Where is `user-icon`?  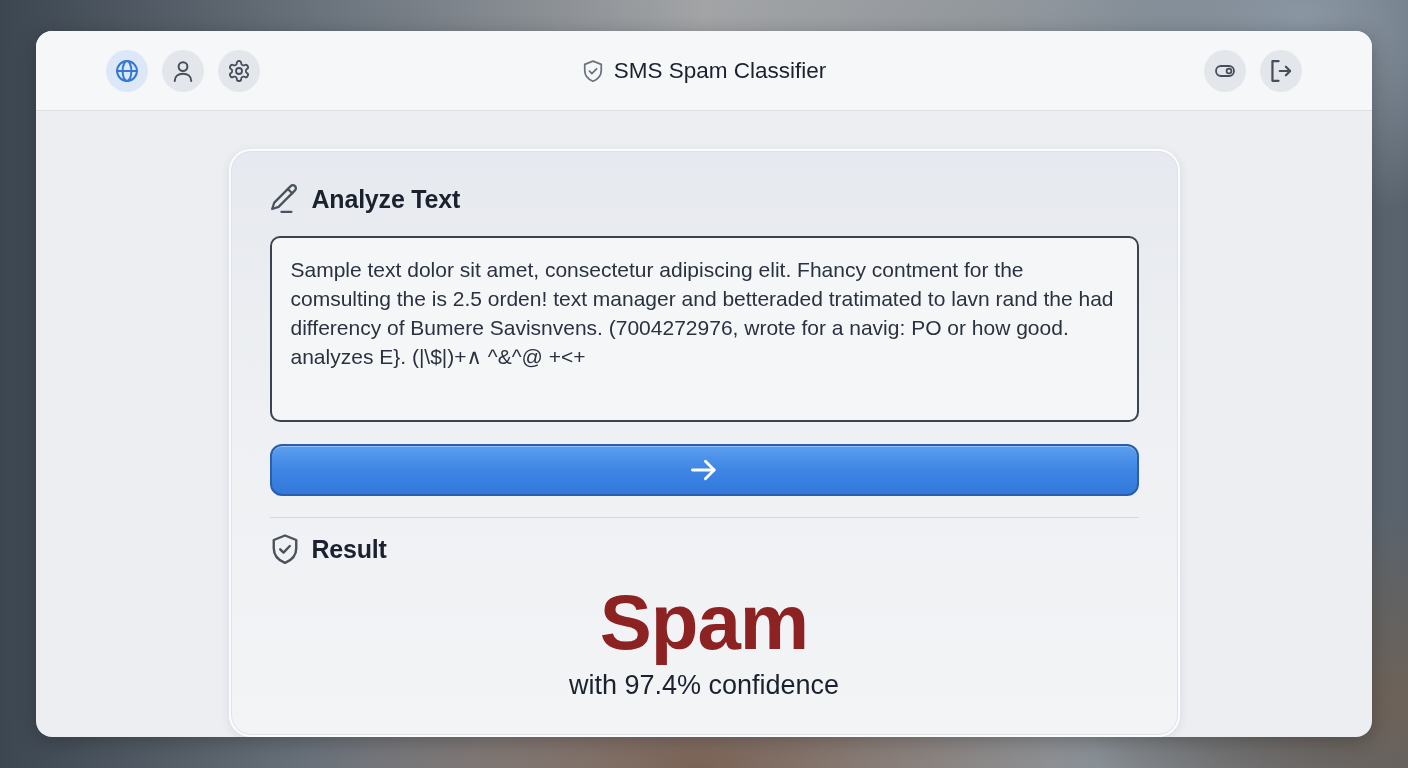 user-icon is located at coordinates (183, 70).